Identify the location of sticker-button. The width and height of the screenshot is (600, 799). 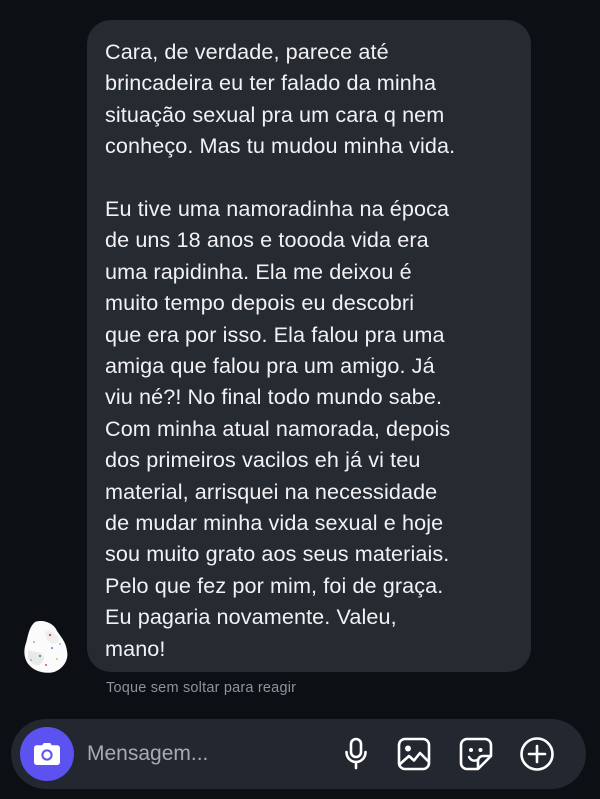
(476, 754).